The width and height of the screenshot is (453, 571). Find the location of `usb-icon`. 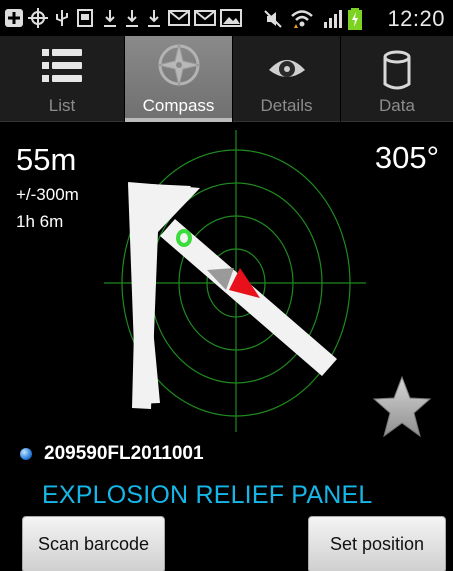

usb-icon is located at coordinates (62, 18).